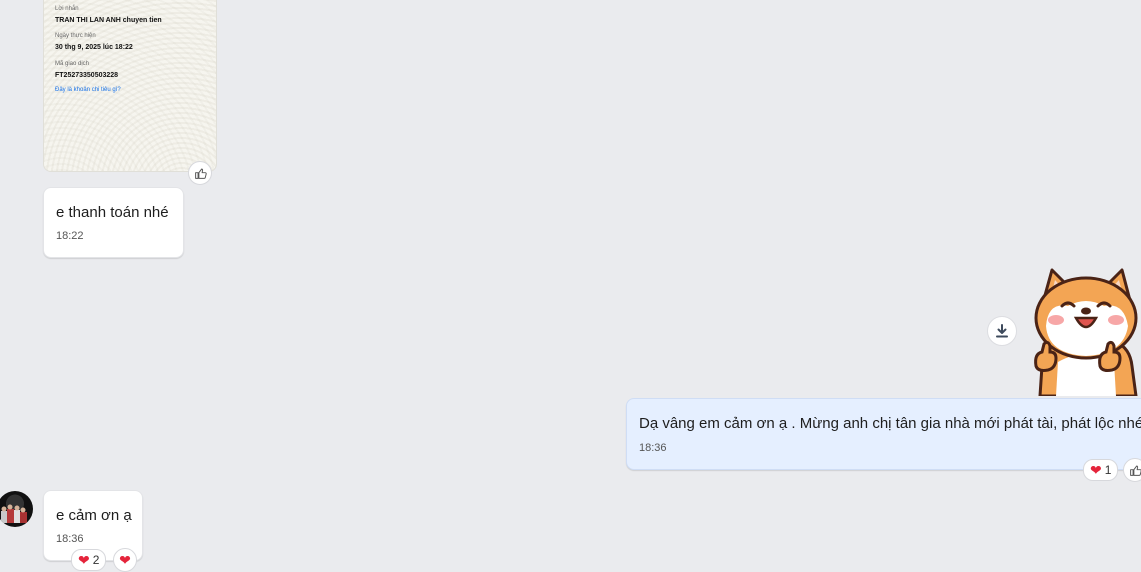 This screenshot has height=572, width=1141. What do you see at coordinates (86, 75) in the screenshot?
I see `receipt-txn-value: FT25273350503228` at bounding box center [86, 75].